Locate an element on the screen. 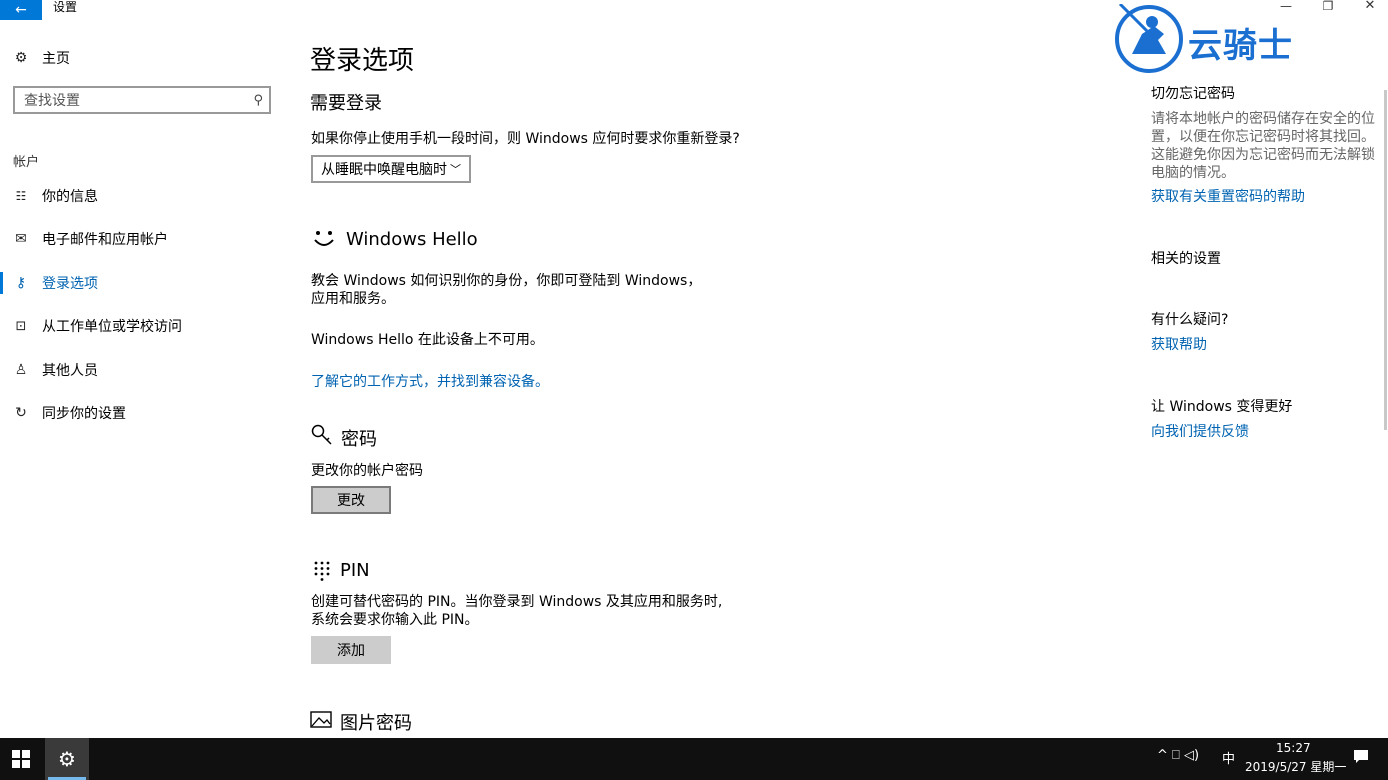  sidebar-home: ⚙ 主页 is located at coordinates (140, 58).